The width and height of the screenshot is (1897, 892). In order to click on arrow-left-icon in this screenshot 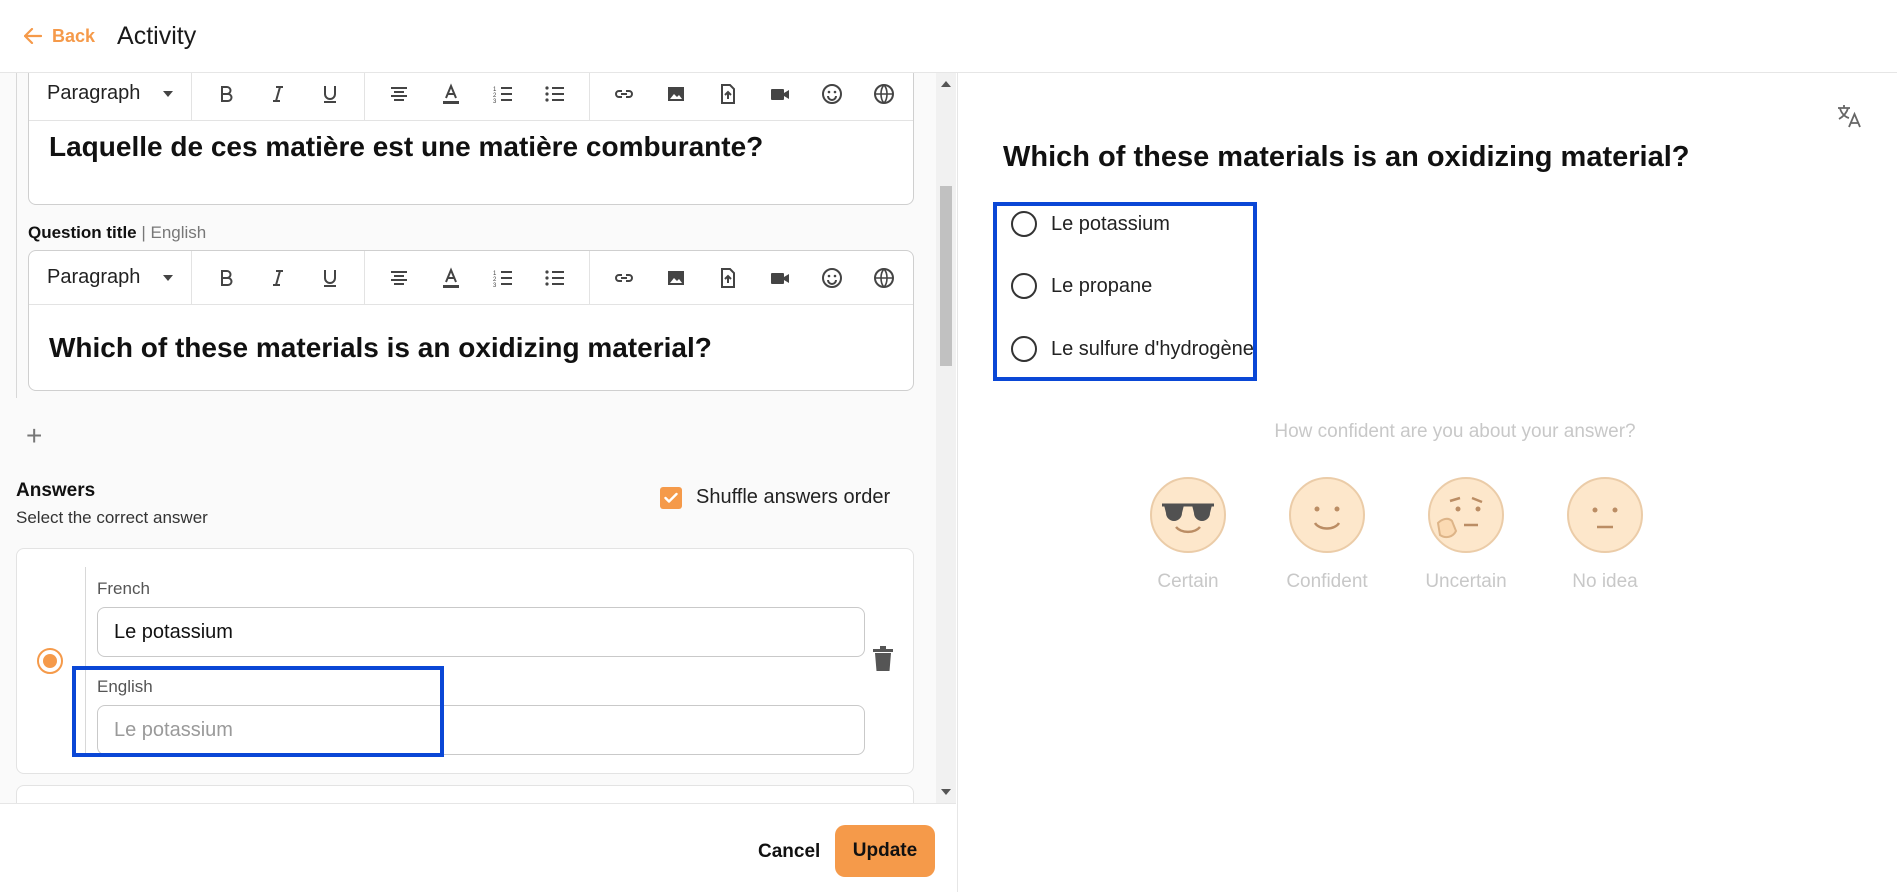, I will do `click(33, 36)`.